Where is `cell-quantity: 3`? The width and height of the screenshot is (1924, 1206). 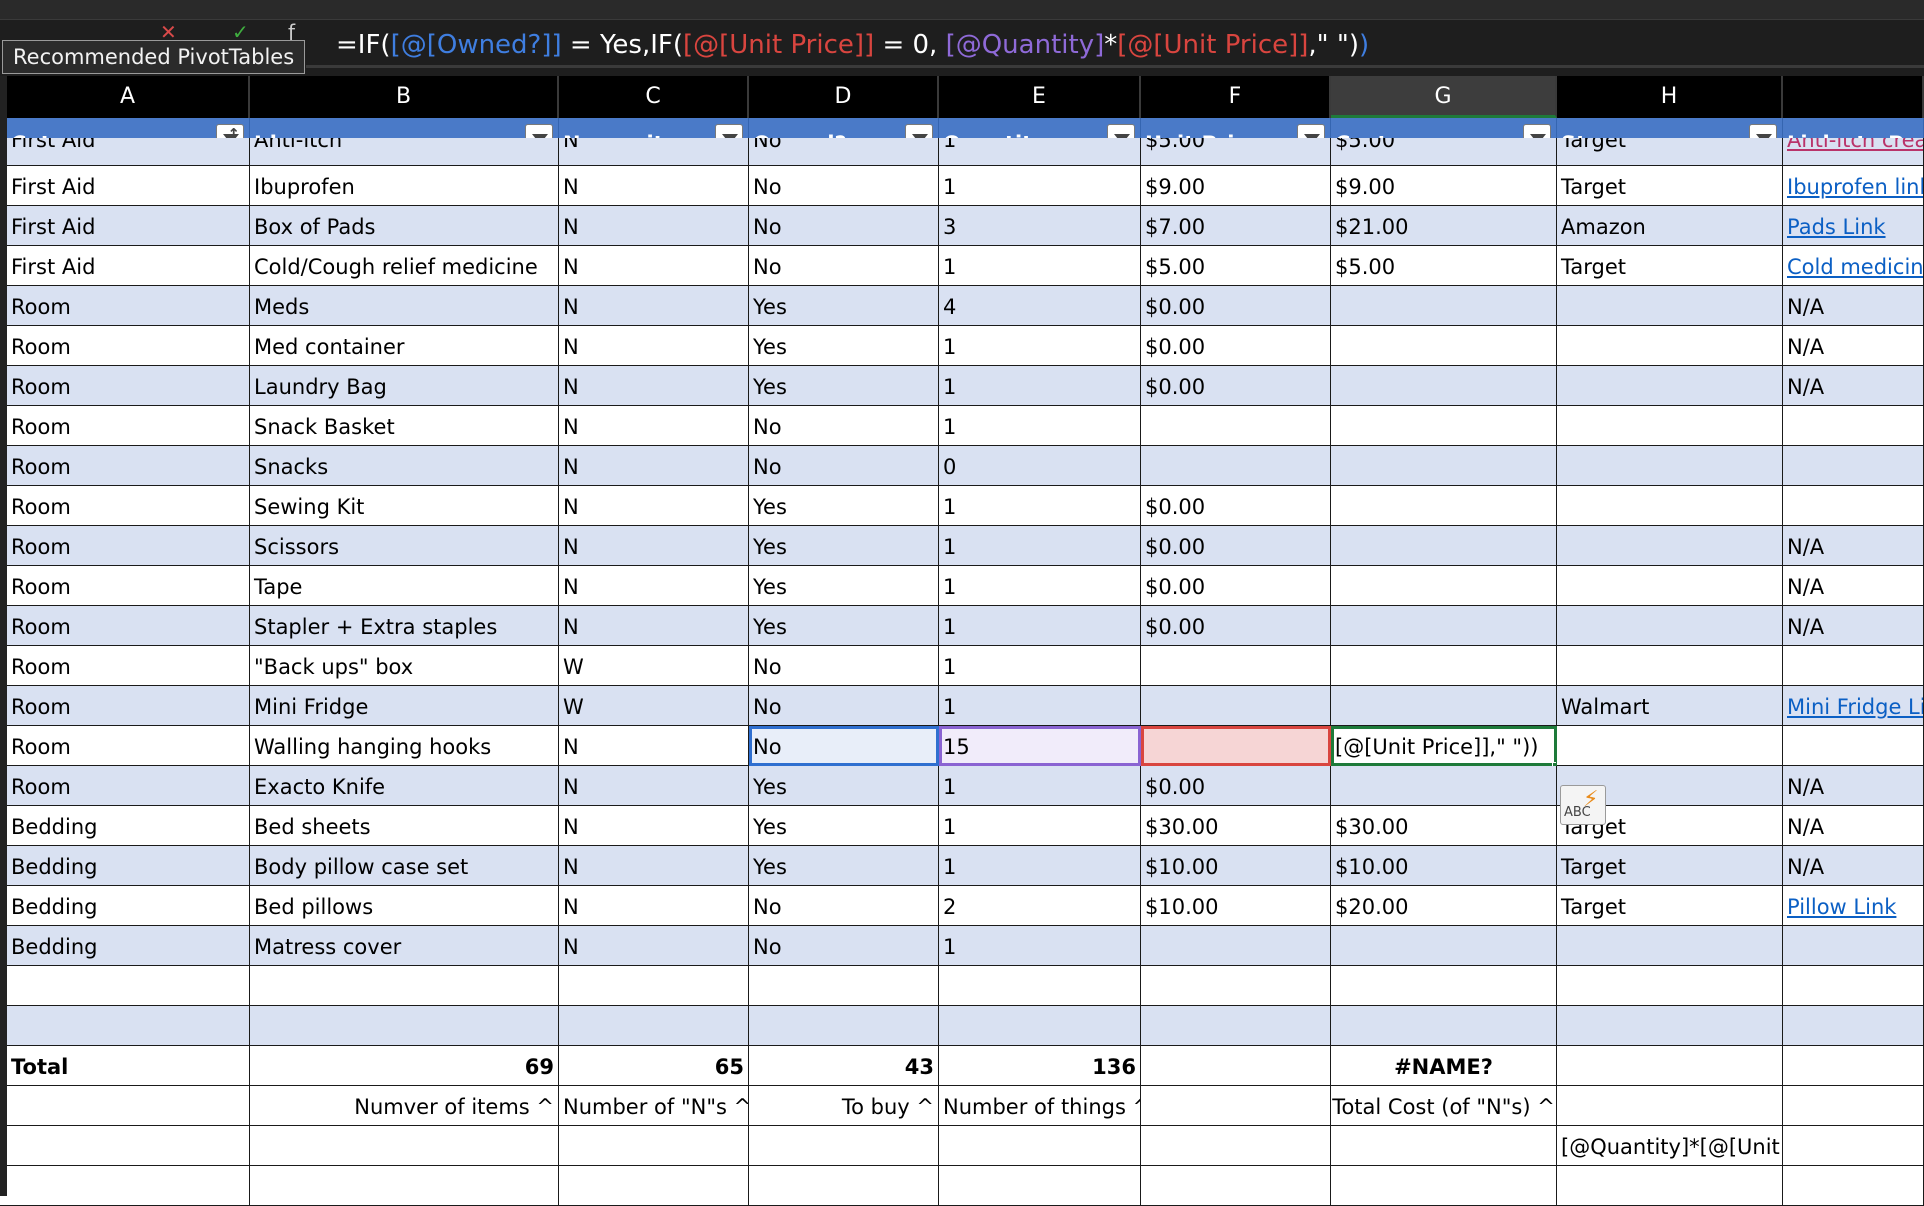
cell-quantity: 3 is located at coordinates (1040, 226).